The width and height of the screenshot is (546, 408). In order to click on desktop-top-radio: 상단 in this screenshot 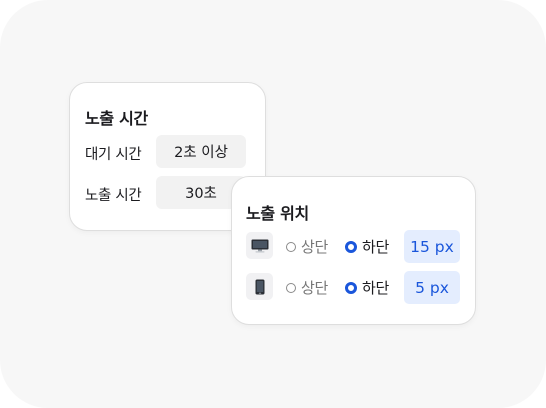, I will do `click(307, 246)`.